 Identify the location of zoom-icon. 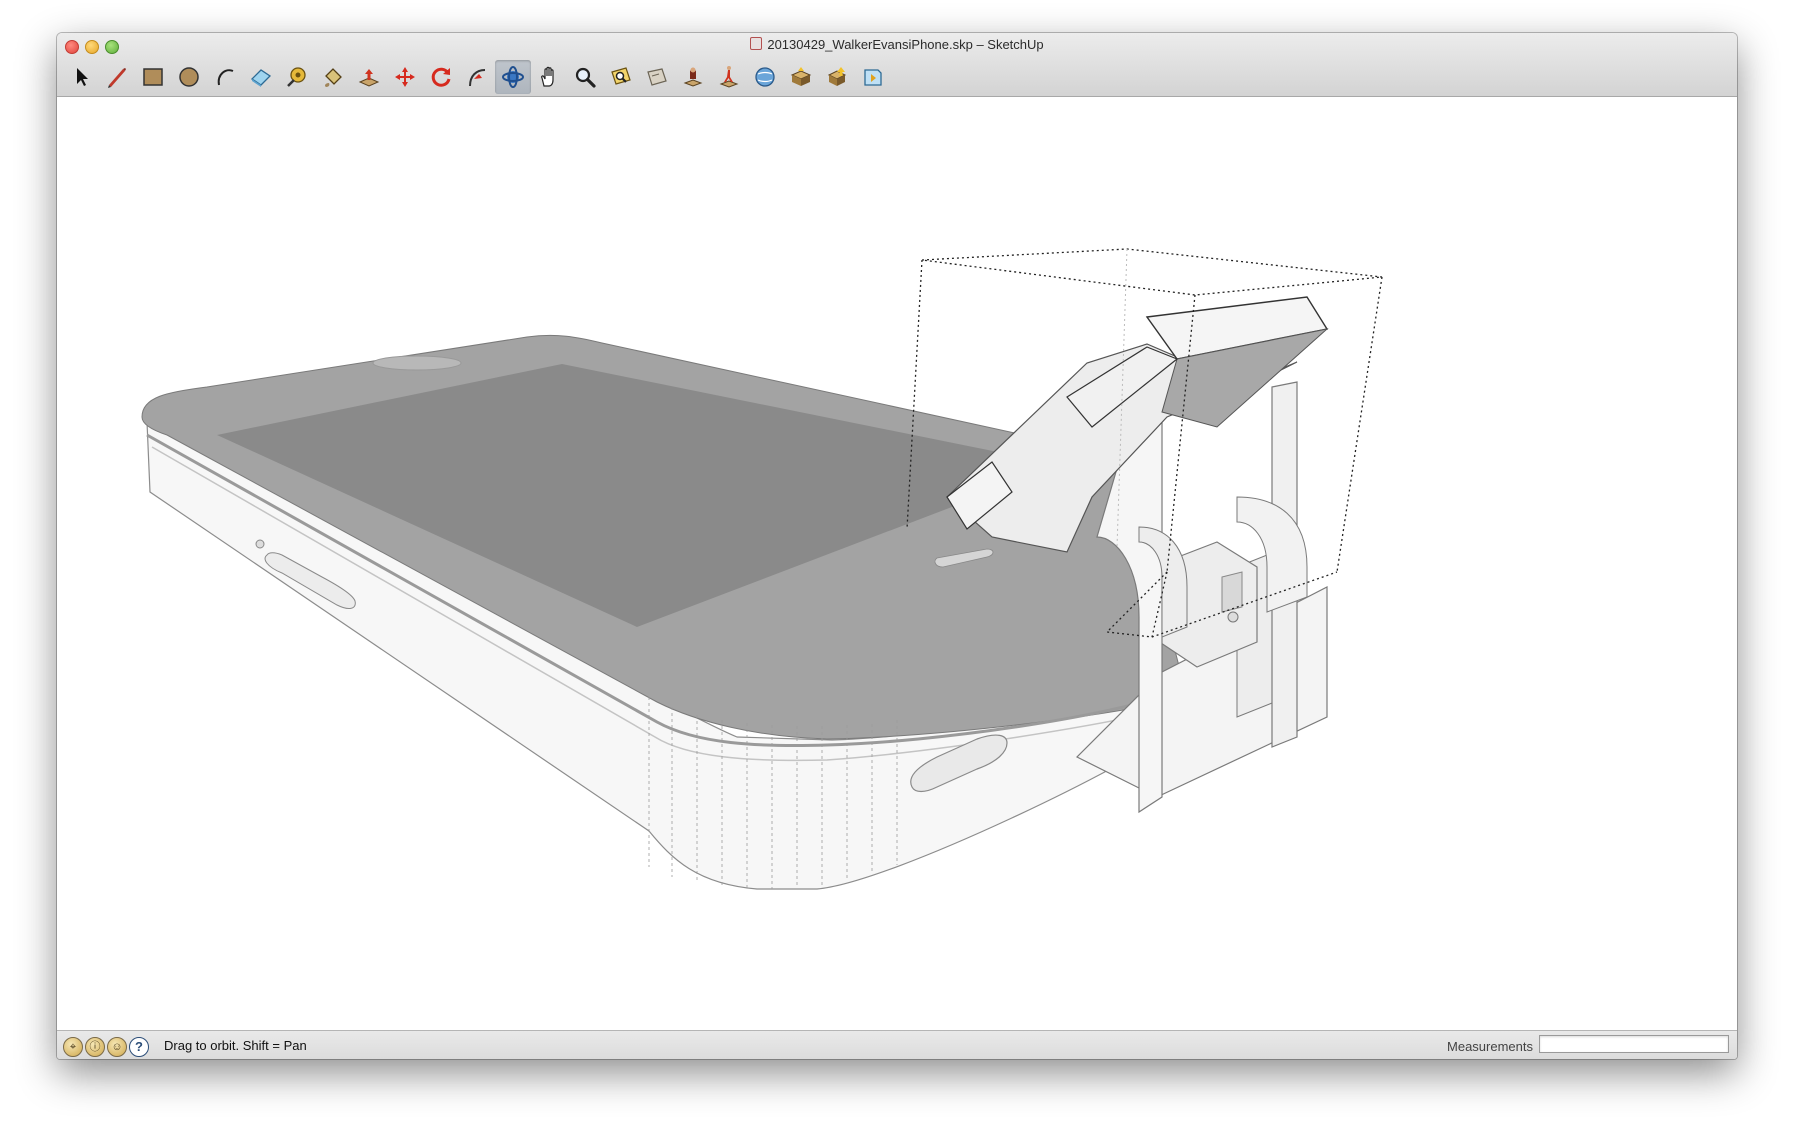
(585, 77).